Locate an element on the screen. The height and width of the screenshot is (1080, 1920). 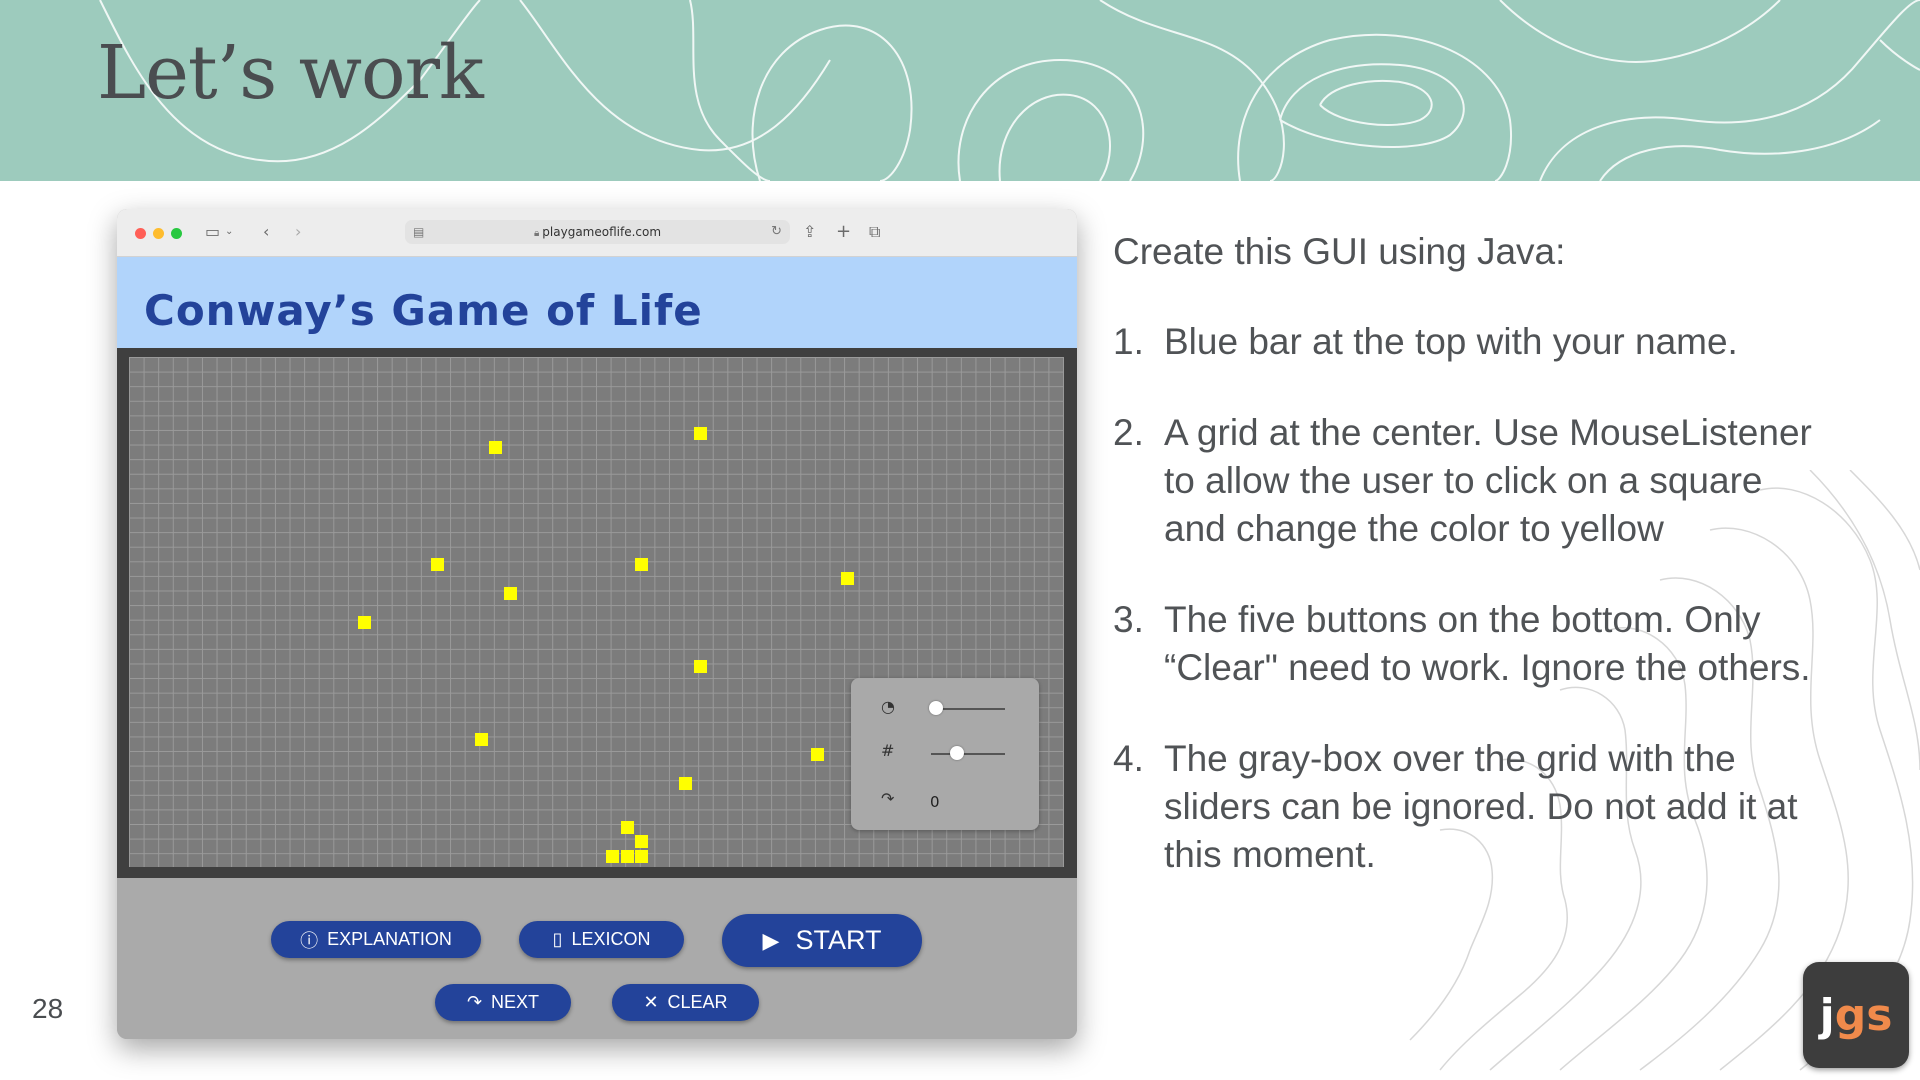
page-number: 28 is located at coordinates (48, 1008).